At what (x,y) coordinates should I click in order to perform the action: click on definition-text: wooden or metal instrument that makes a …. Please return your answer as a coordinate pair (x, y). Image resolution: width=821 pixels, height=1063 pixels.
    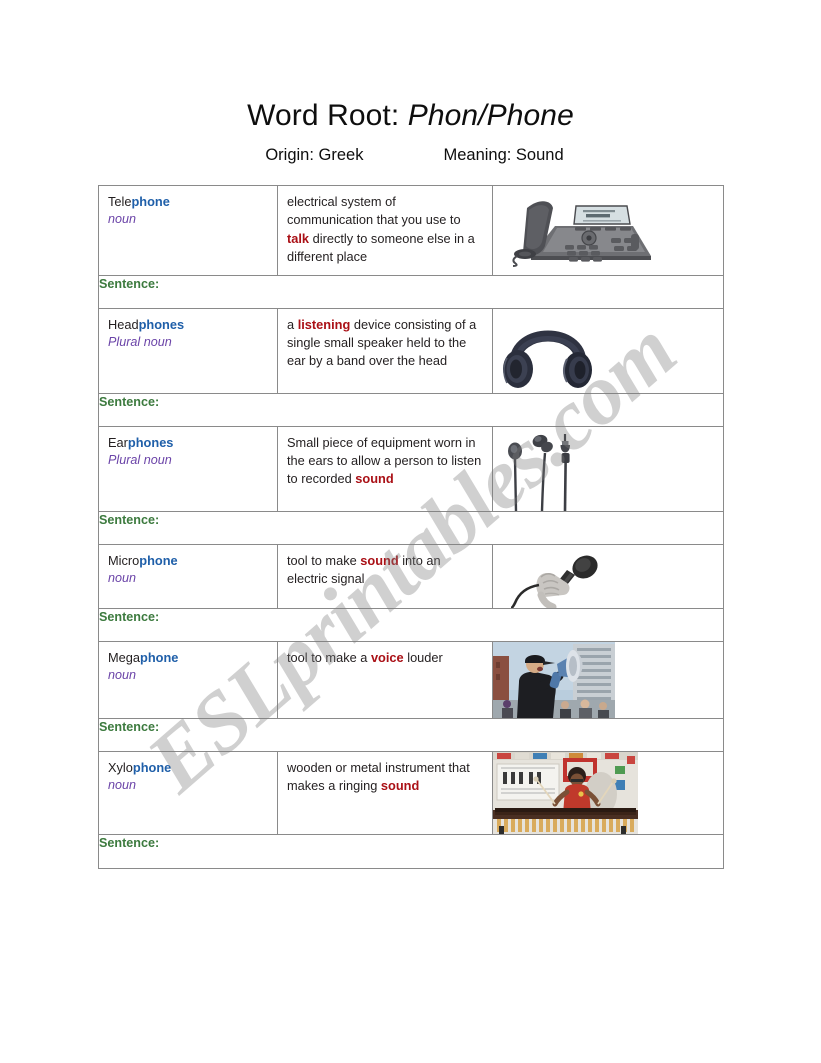
    Looking at the image, I should click on (385, 777).